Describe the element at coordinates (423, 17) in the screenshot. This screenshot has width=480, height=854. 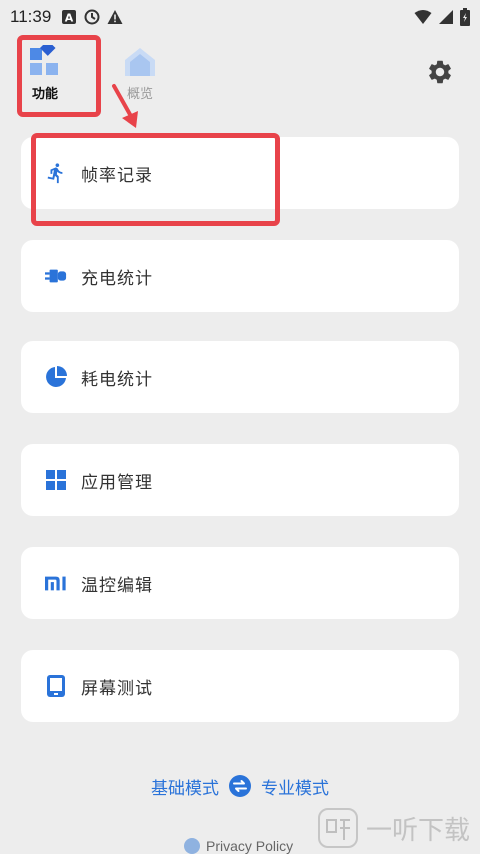
I see `wifi-icon` at that location.